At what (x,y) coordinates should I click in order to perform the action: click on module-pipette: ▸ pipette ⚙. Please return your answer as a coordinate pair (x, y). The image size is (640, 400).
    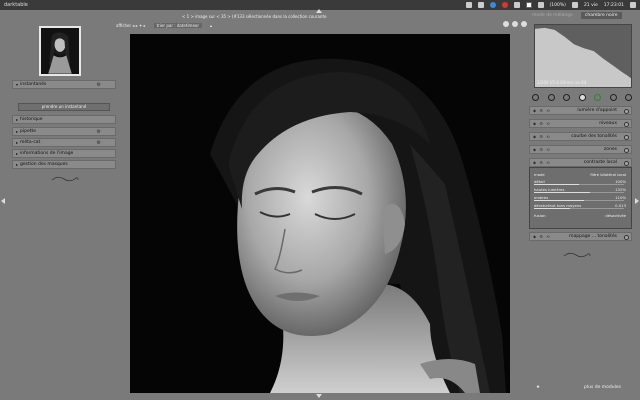
    Looking at the image, I should click on (64, 131).